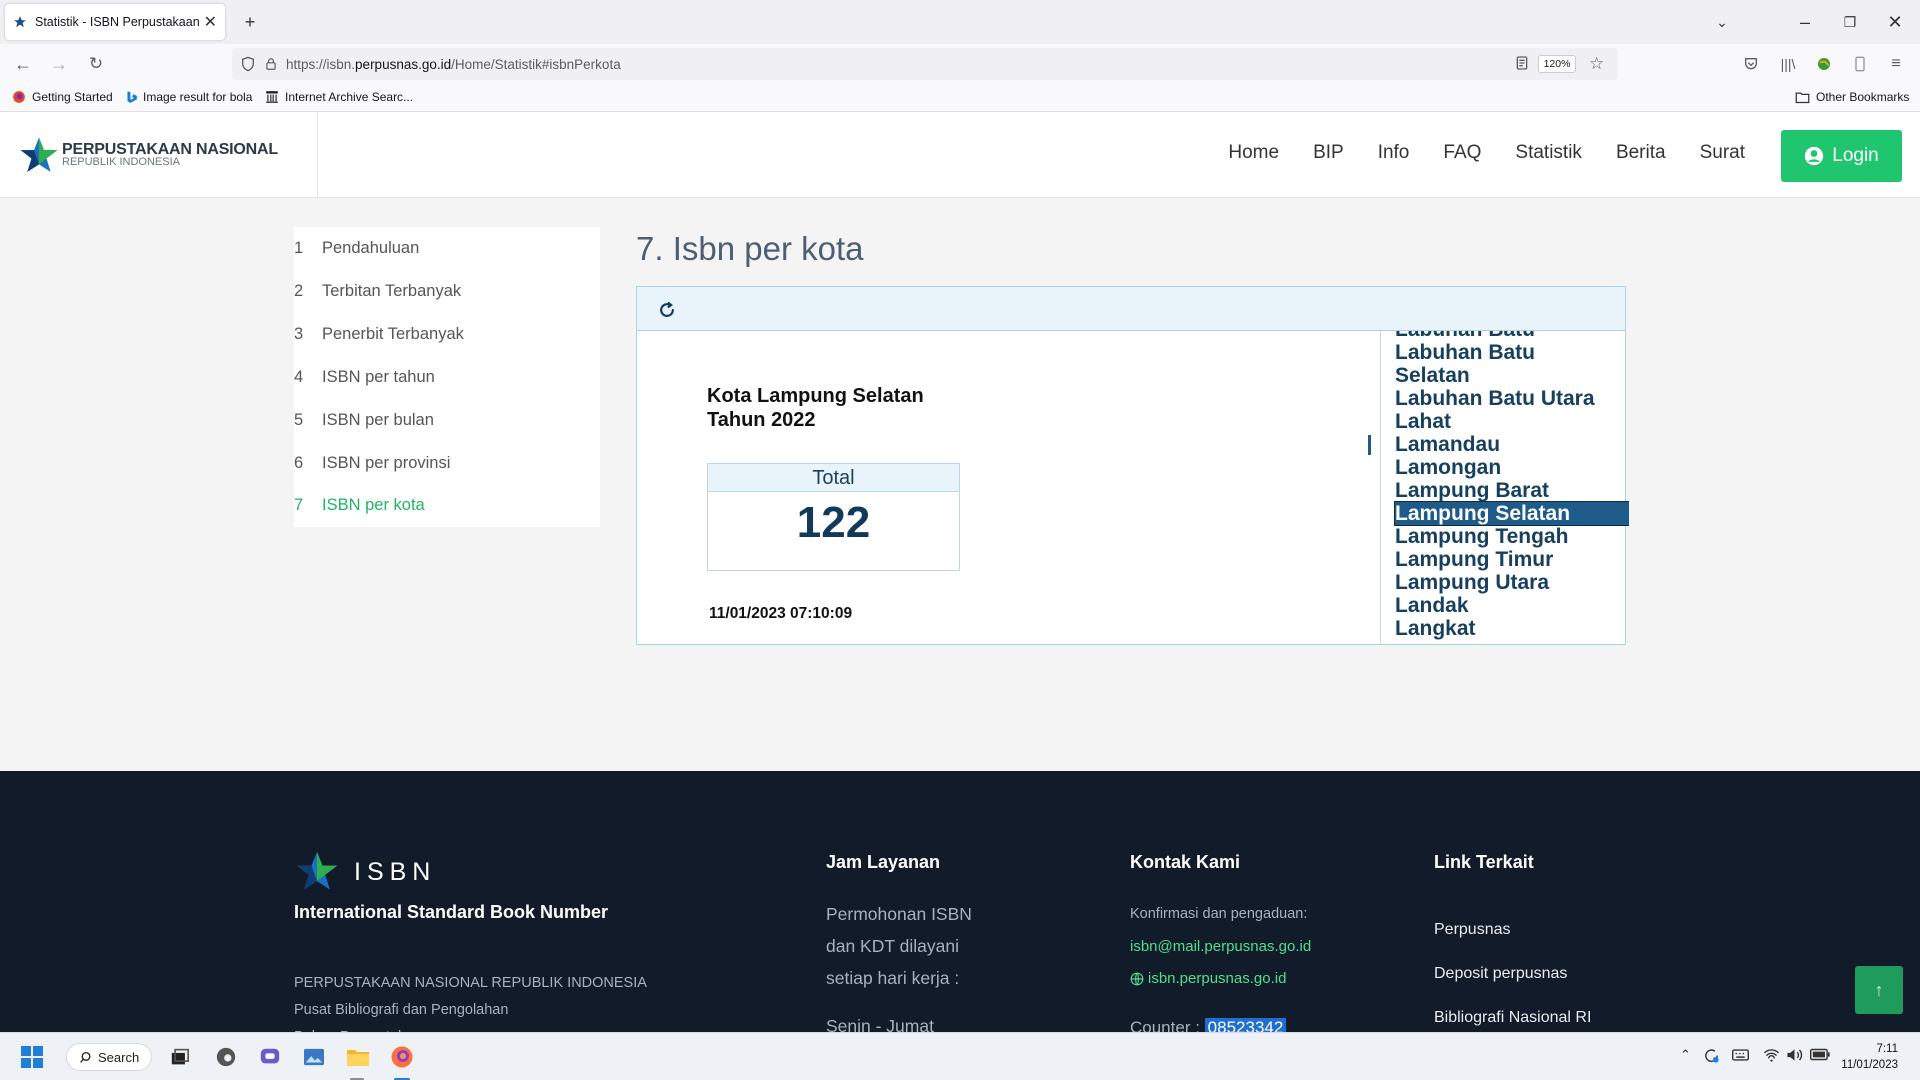 The height and width of the screenshot is (1080, 1920). What do you see at coordinates (893, 978) in the screenshot?
I see `footer-jam-line: setiap hari kerja :` at bounding box center [893, 978].